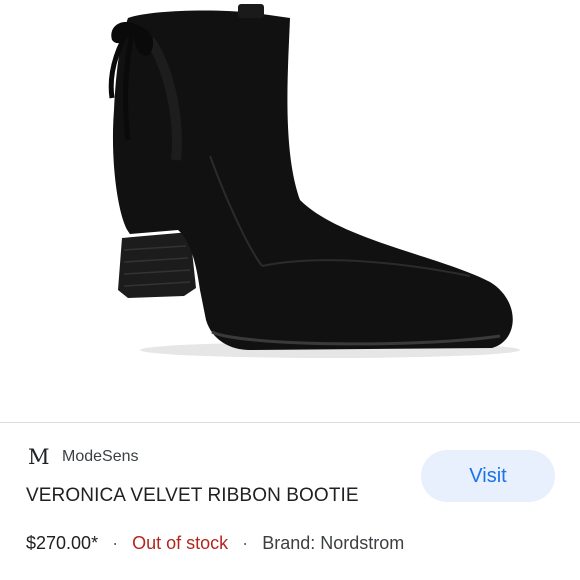 The width and height of the screenshot is (580, 580). I want to click on source-row: M ModeSens, so click(83, 457).